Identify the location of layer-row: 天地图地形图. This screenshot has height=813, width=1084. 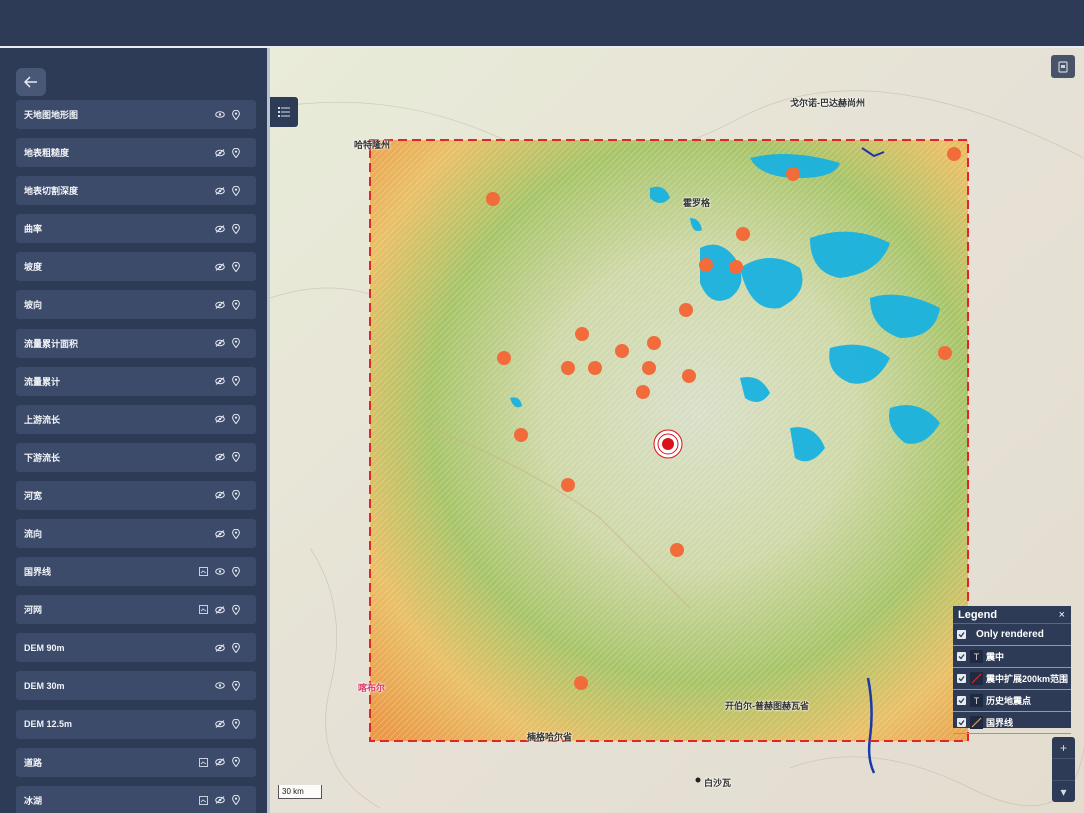
(136, 114).